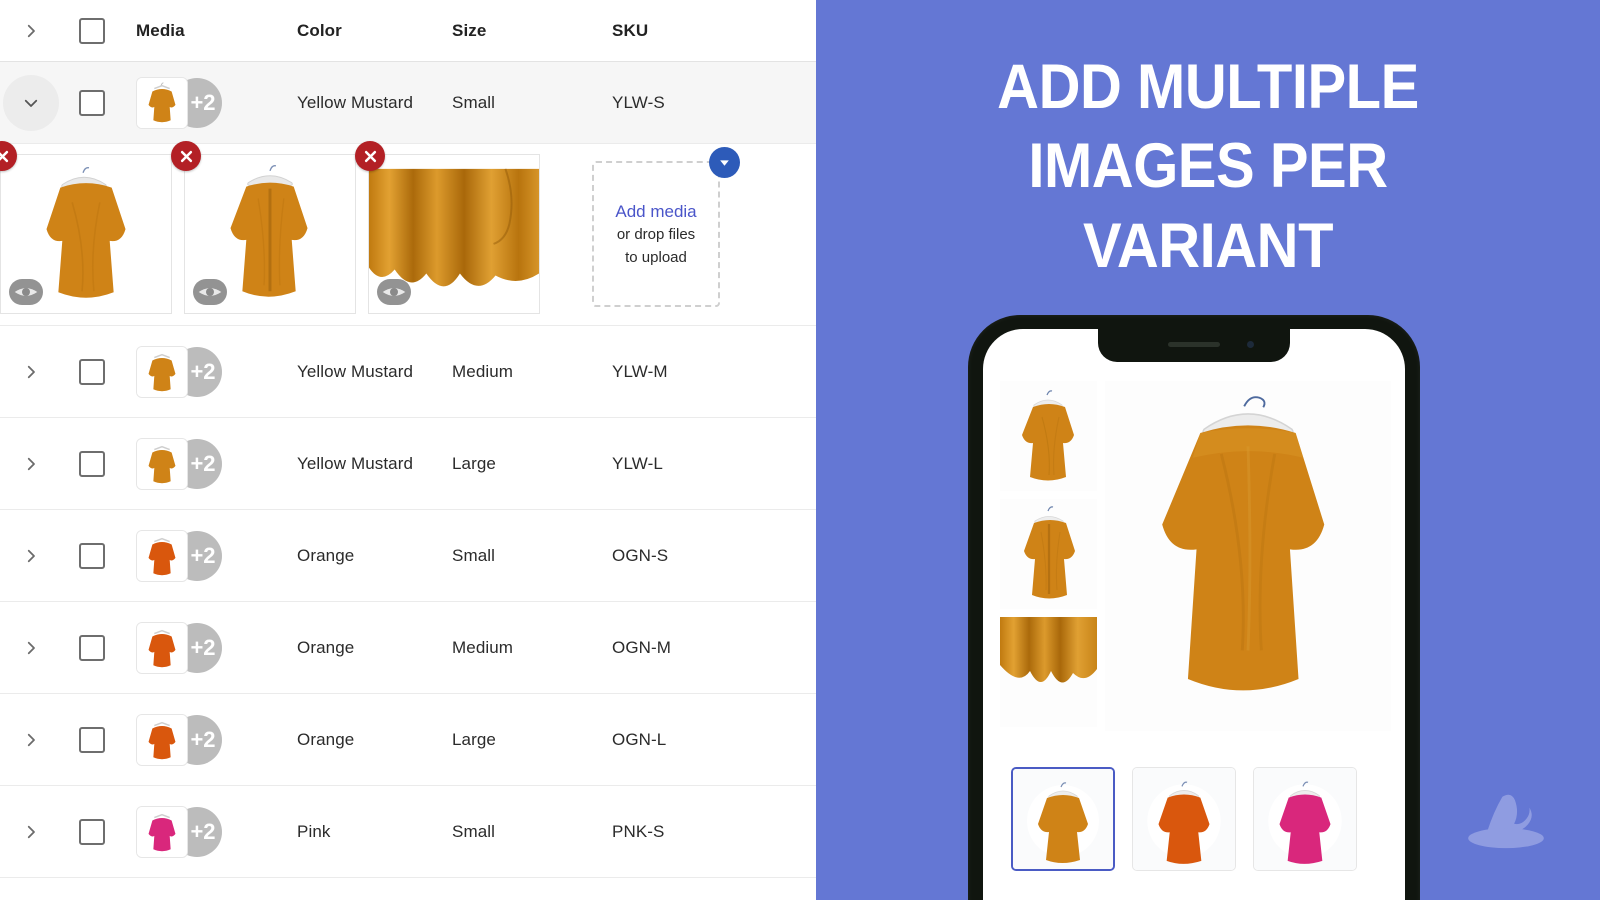 The width and height of the screenshot is (1600, 900). I want to click on add-media-dropzone: Add media or drop files to upload, so click(666, 227).